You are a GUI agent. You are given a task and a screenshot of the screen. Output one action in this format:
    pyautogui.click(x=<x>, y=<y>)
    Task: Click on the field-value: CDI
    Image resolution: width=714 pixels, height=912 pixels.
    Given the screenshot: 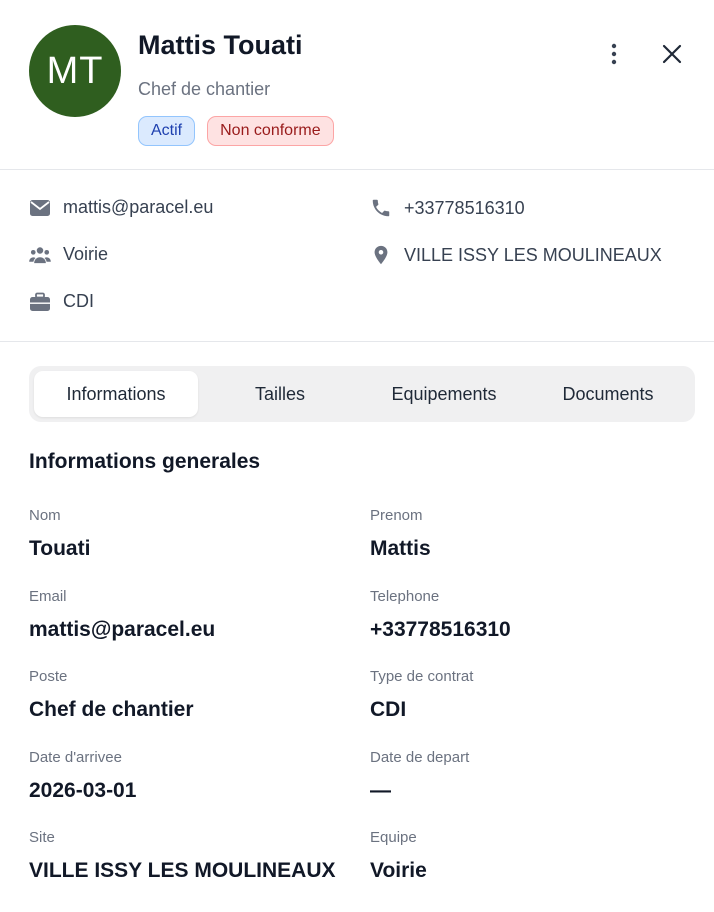 What is the action you would take?
    pyautogui.click(x=388, y=709)
    